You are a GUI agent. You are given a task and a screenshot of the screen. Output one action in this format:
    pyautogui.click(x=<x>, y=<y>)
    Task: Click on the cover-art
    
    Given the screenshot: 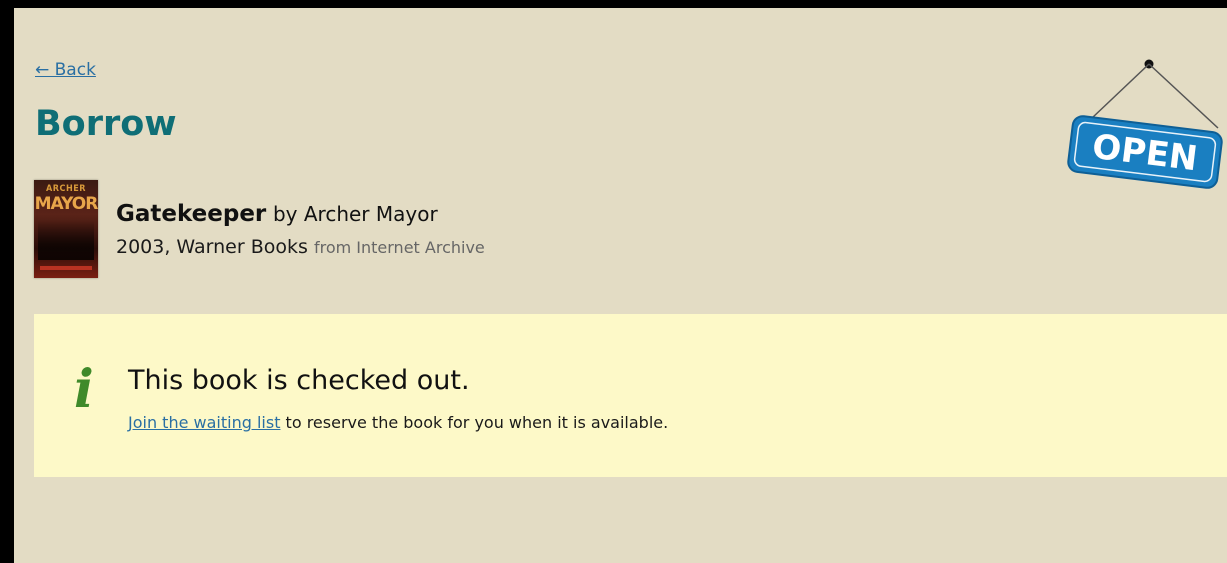 What is the action you would take?
    pyautogui.click(x=66, y=240)
    